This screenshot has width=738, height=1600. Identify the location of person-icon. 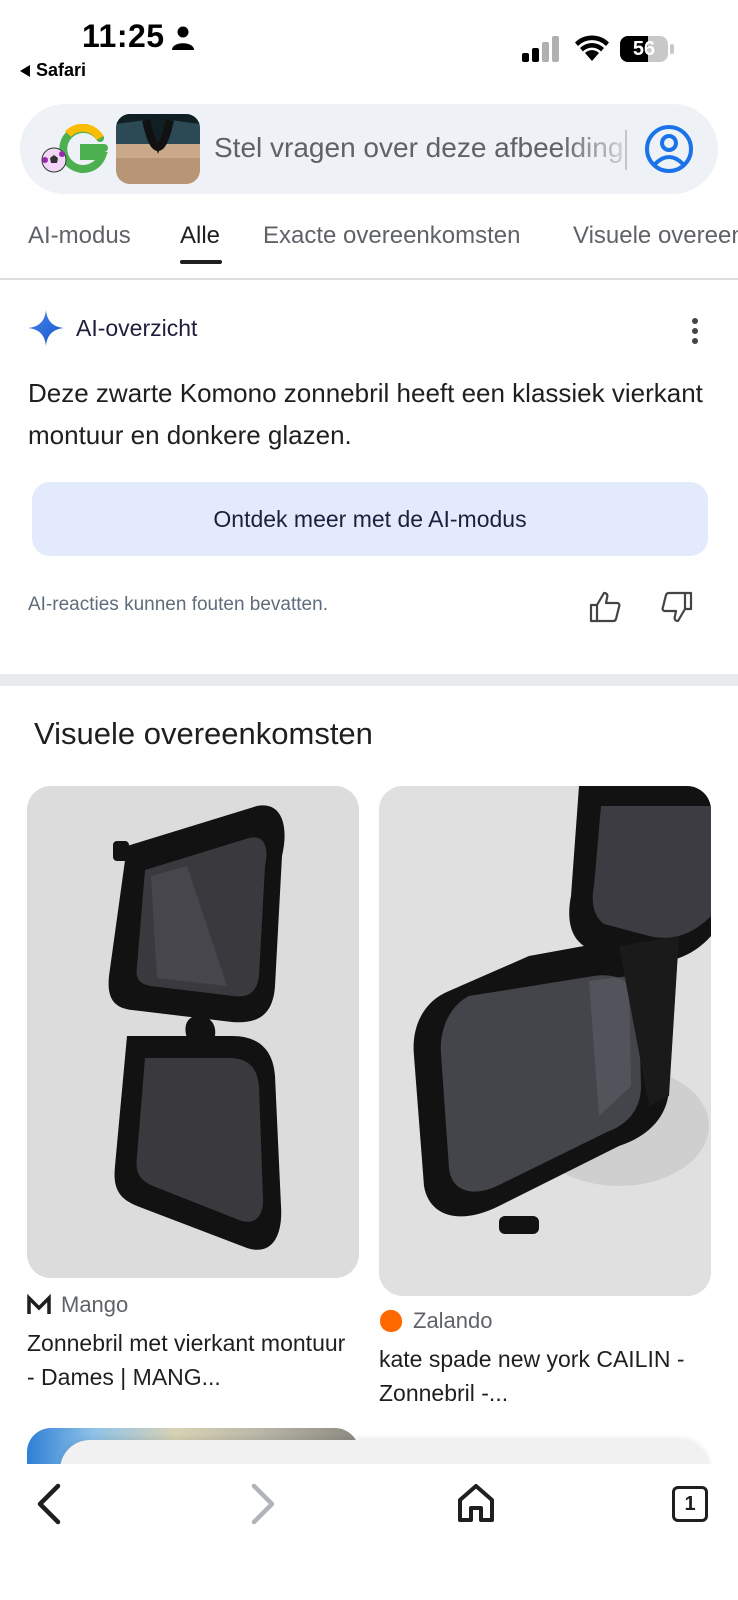
(183, 38).